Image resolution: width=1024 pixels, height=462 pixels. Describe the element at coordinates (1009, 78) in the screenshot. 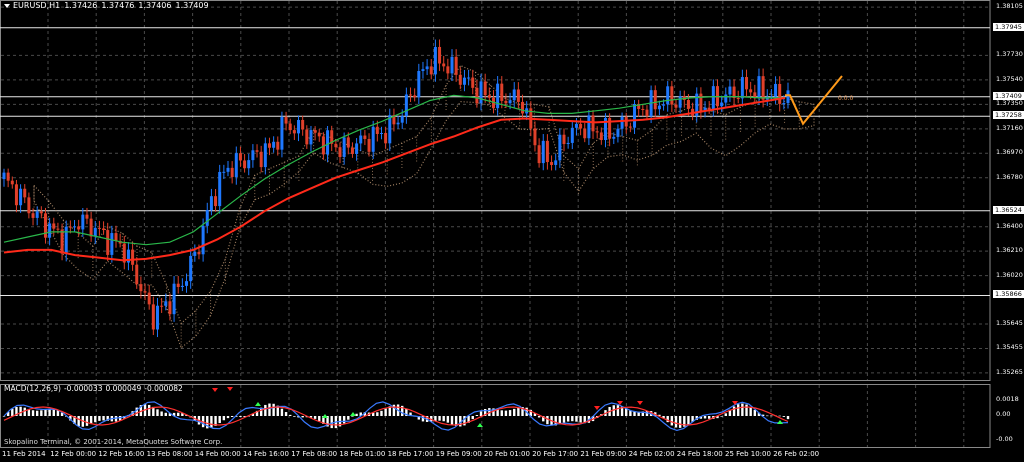

I see `price-tick-label: 1.37540` at that location.